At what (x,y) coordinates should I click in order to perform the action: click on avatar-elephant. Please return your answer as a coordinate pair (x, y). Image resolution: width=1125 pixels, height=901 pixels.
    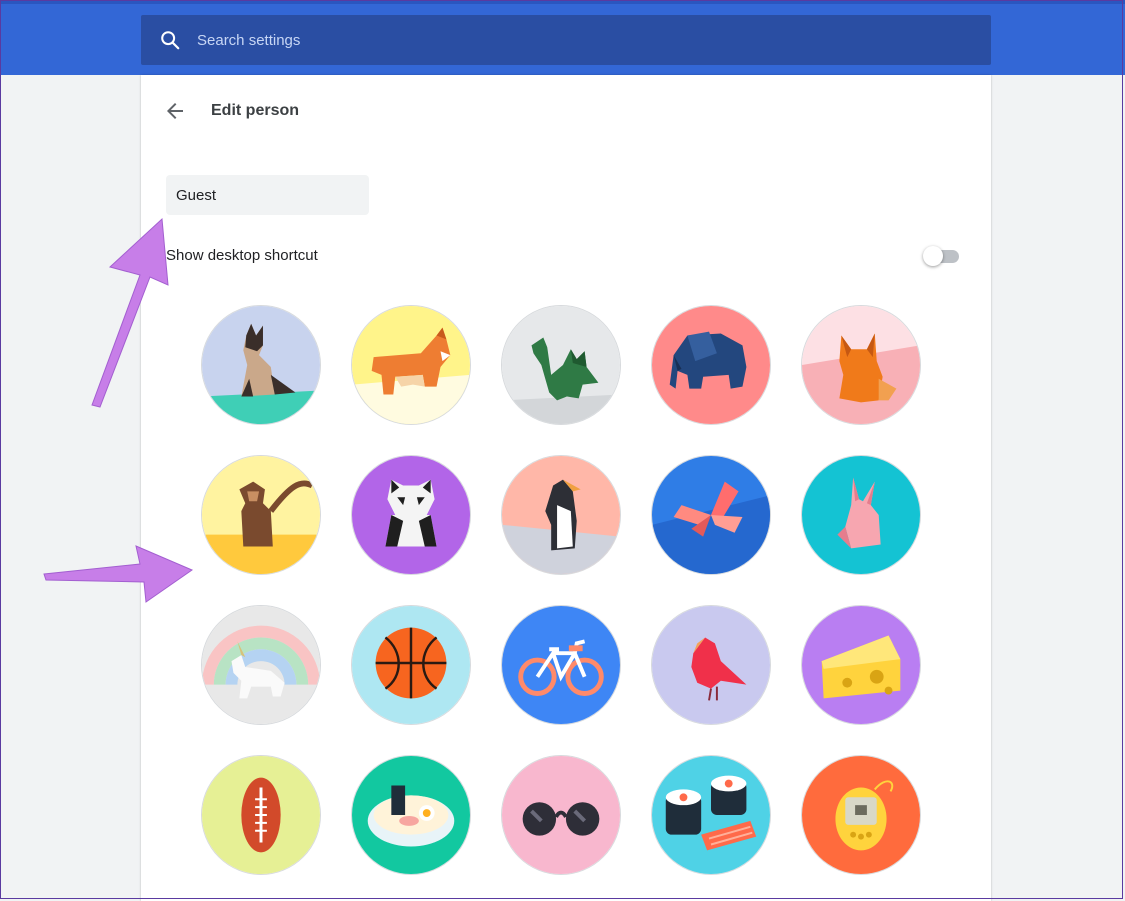
    Looking at the image, I should click on (711, 365).